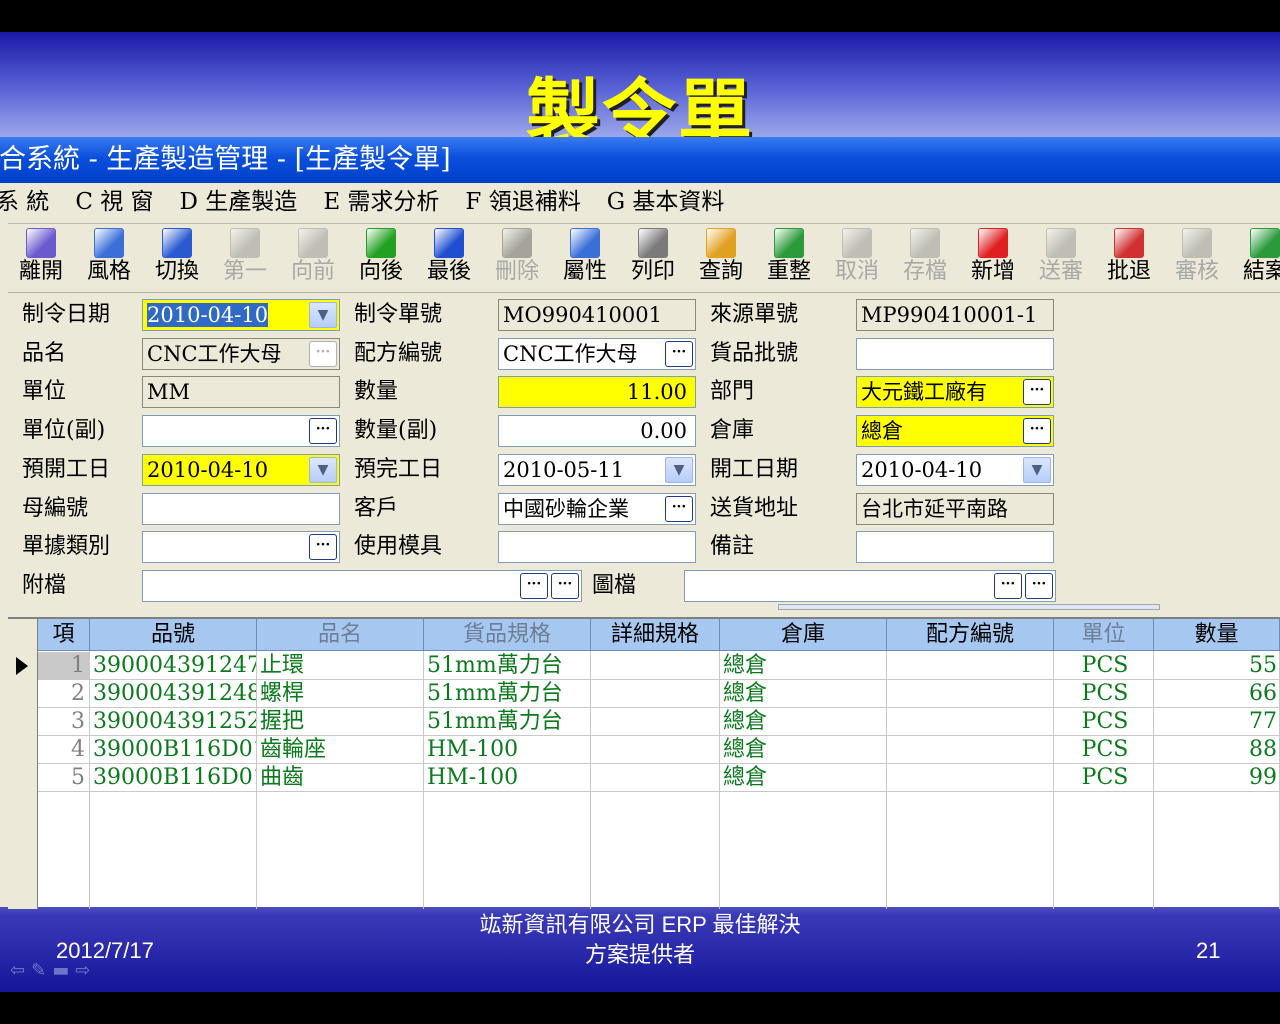 The height and width of the screenshot is (1024, 1280). What do you see at coordinates (597, 392) in the screenshot?
I see `quantity-field: 11.00` at bounding box center [597, 392].